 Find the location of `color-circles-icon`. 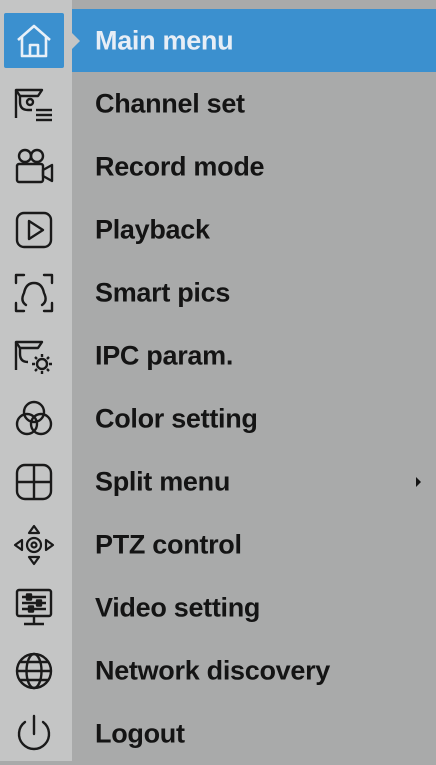

color-circles-icon is located at coordinates (34, 419).